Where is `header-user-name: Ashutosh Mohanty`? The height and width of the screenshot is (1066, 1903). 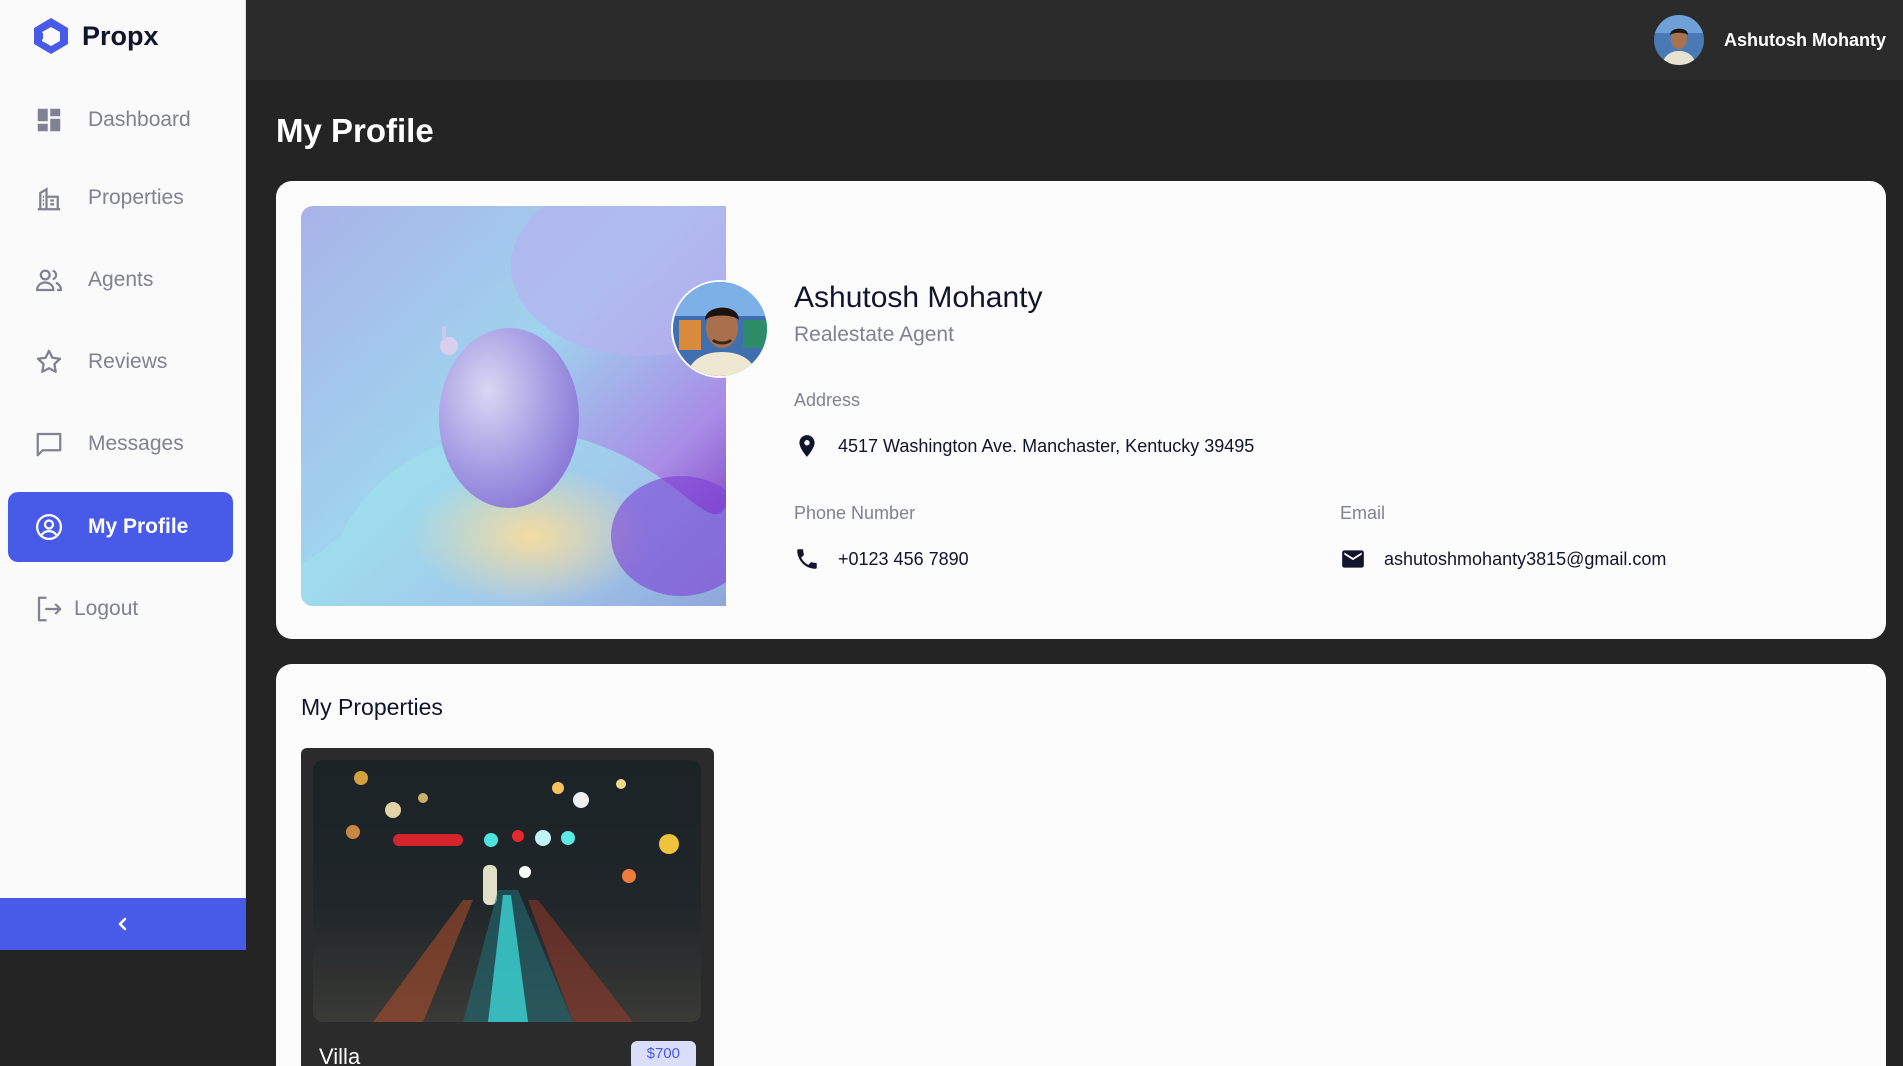 header-user-name: Ashutosh Mohanty is located at coordinates (1805, 39).